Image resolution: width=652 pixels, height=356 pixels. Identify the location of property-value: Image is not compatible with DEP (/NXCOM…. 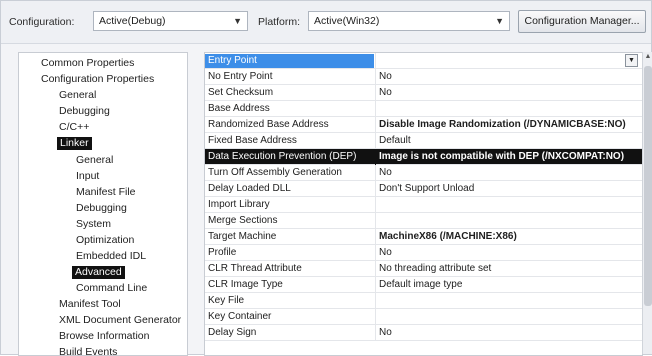
(501, 157).